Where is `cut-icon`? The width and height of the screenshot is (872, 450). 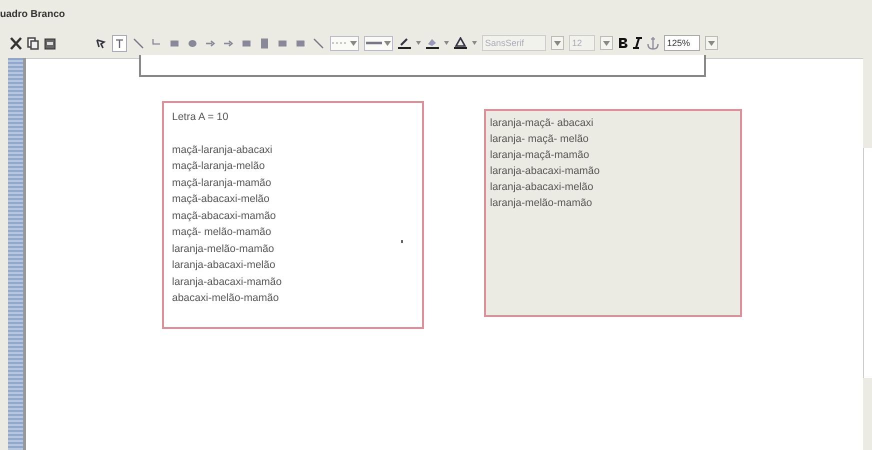 cut-icon is located at coordinates (16, 43).